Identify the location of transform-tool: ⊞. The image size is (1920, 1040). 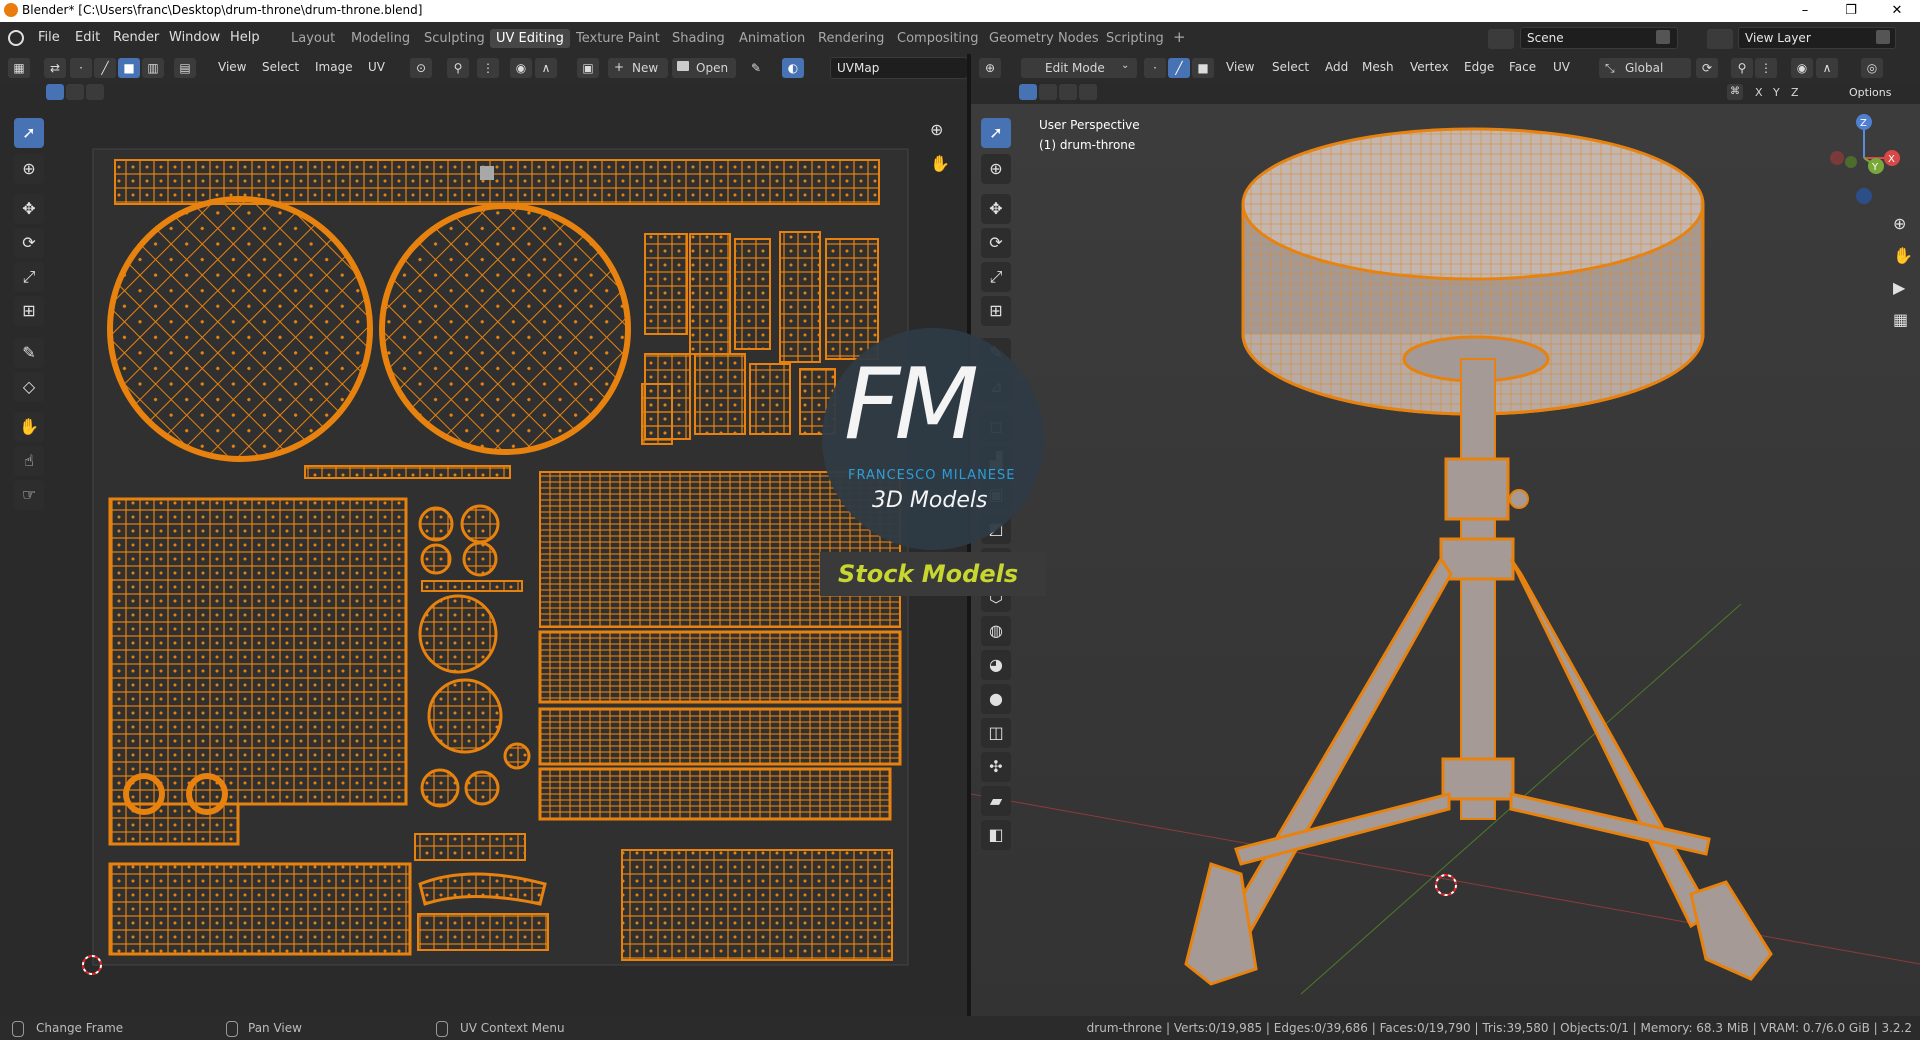
(29, 311).